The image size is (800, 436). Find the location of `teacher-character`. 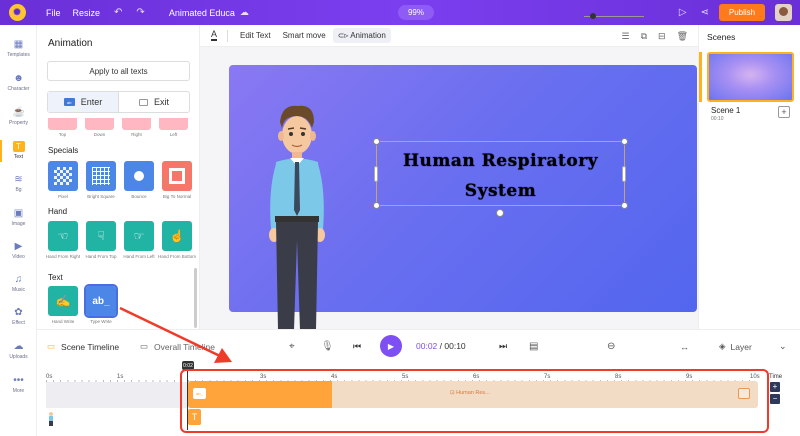

teacher-character is located at coordinates (296, 215).